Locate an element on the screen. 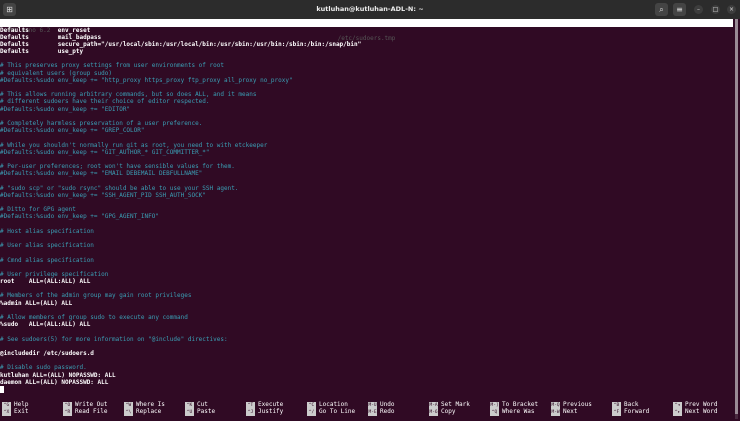  shortcut-key: M-E is located at coordinates (372, 412).